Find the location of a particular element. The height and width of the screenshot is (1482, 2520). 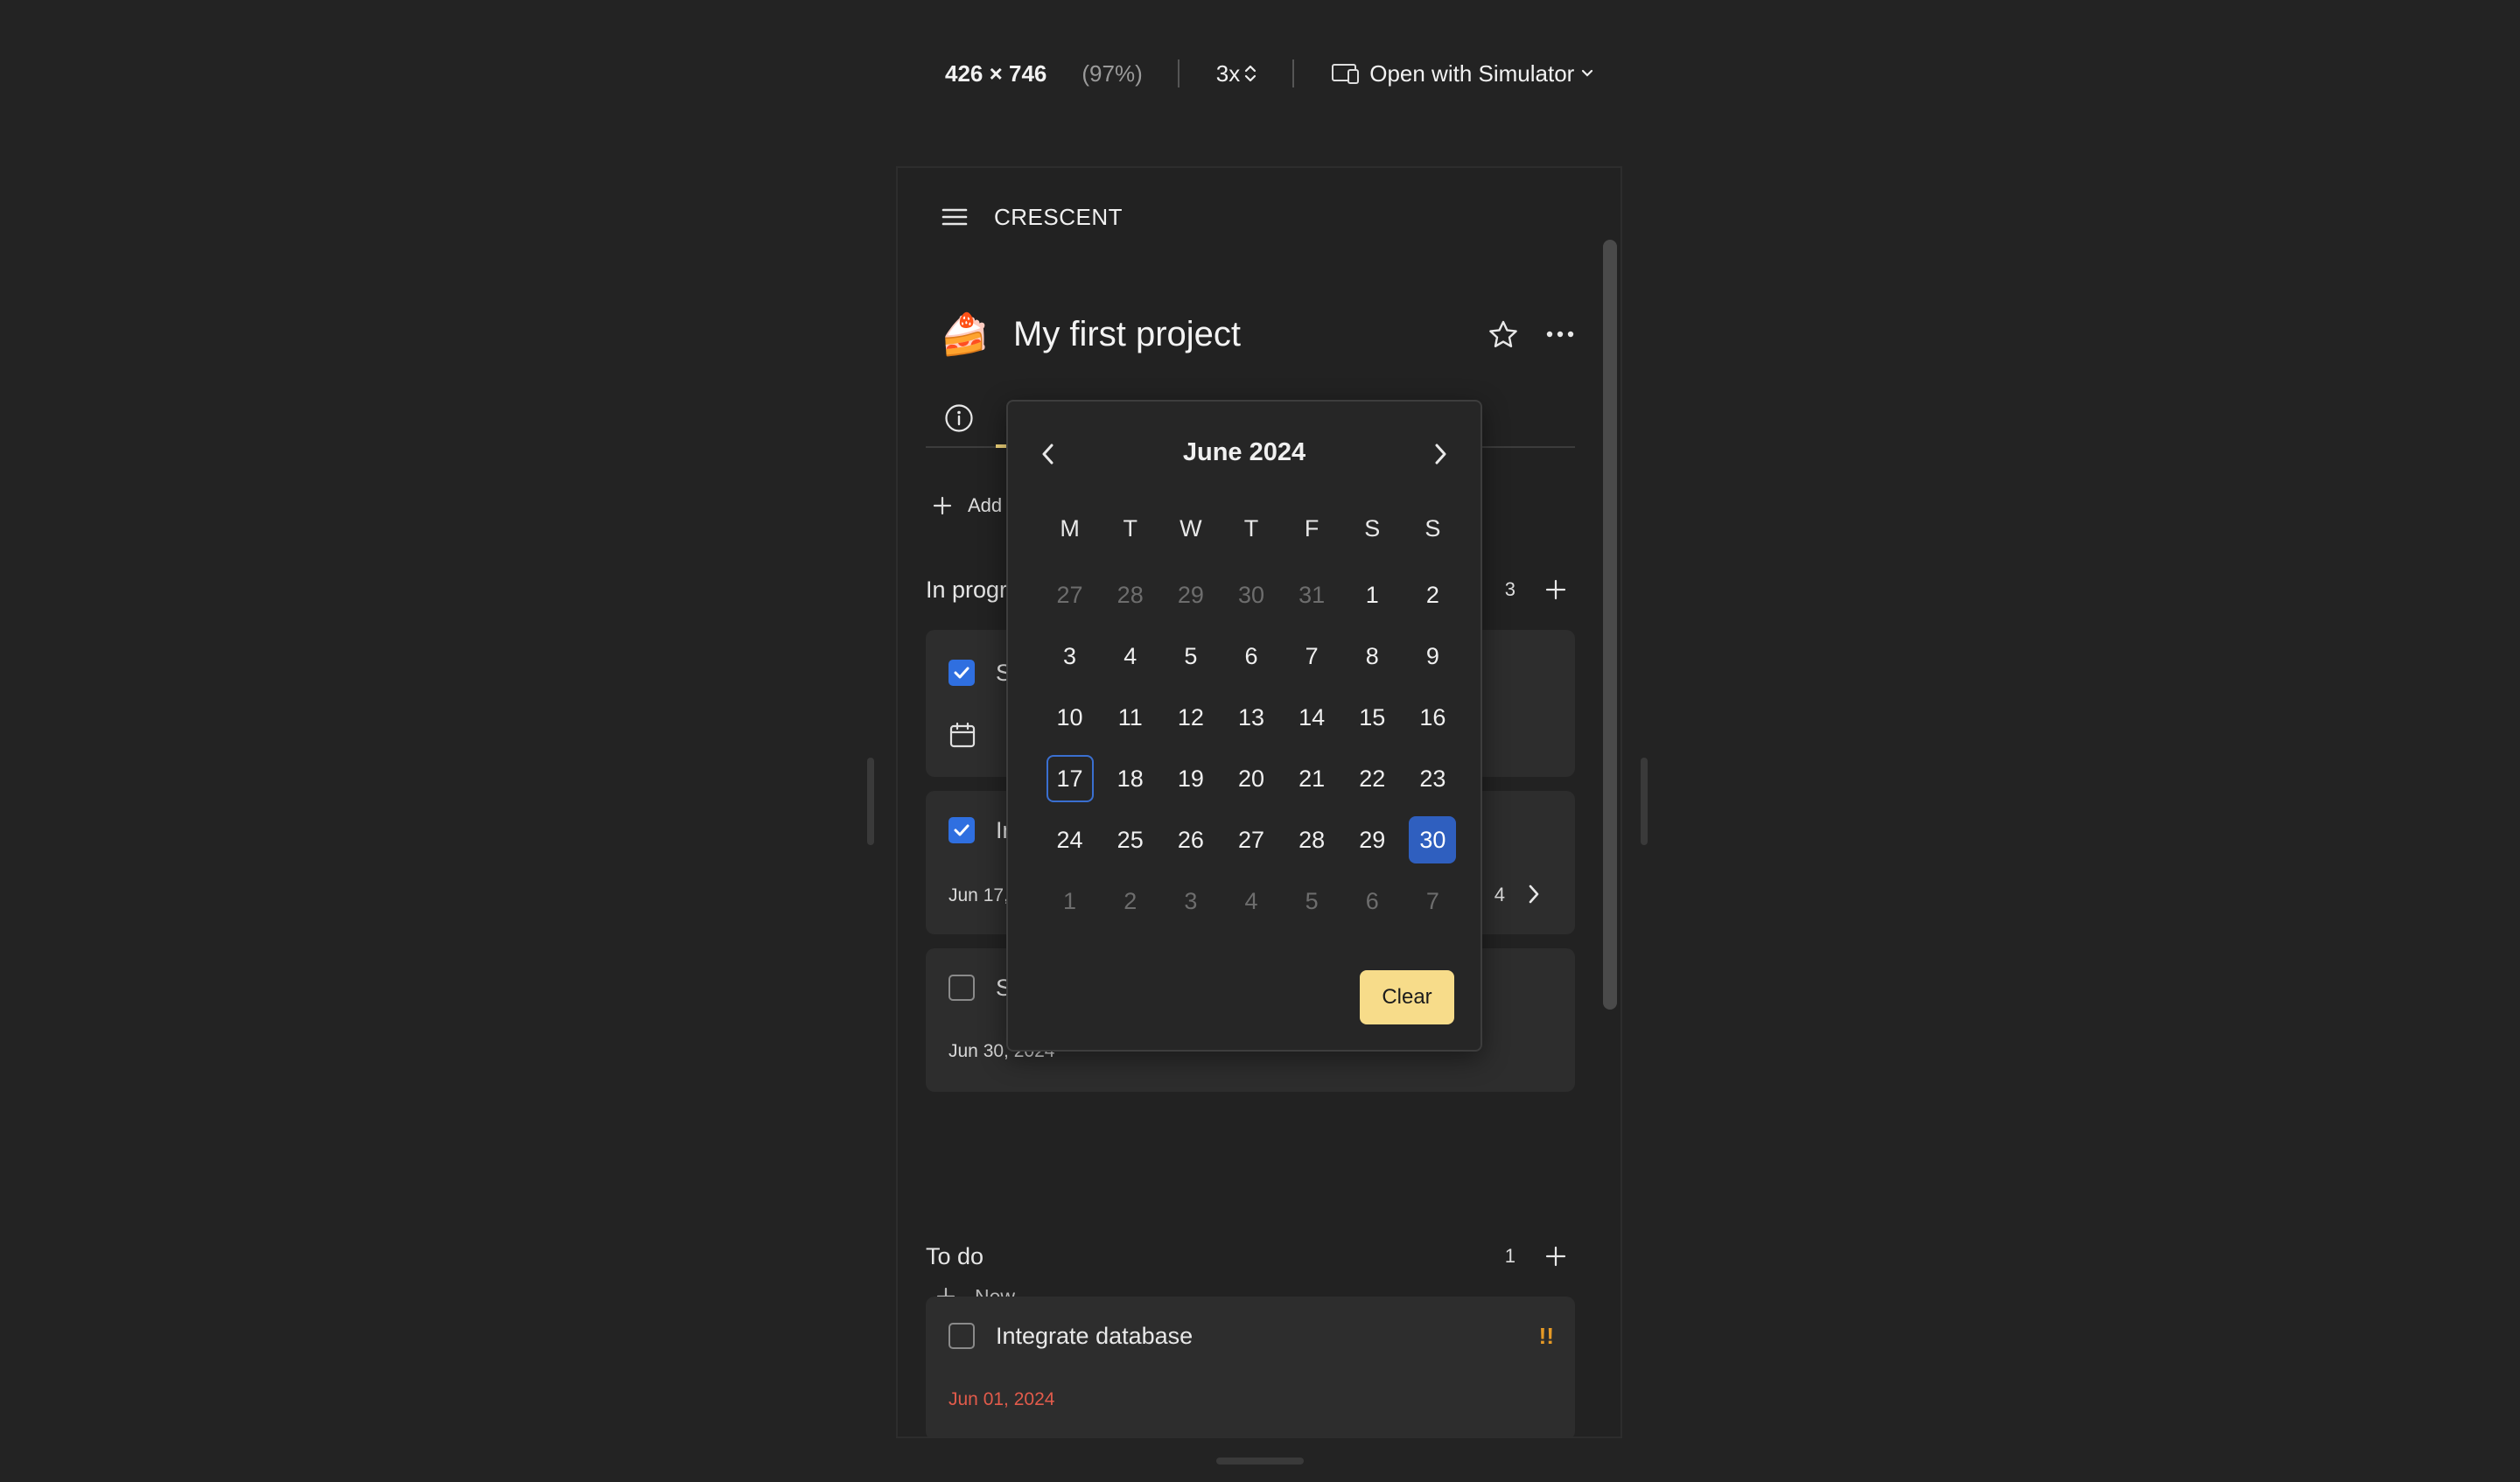

weekday-header: M T W T F S S is located at coordinates (1251, 532).